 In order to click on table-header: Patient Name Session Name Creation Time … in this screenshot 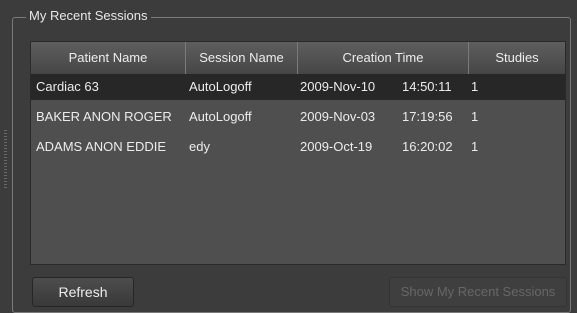, I will do `click(298, 58)`.